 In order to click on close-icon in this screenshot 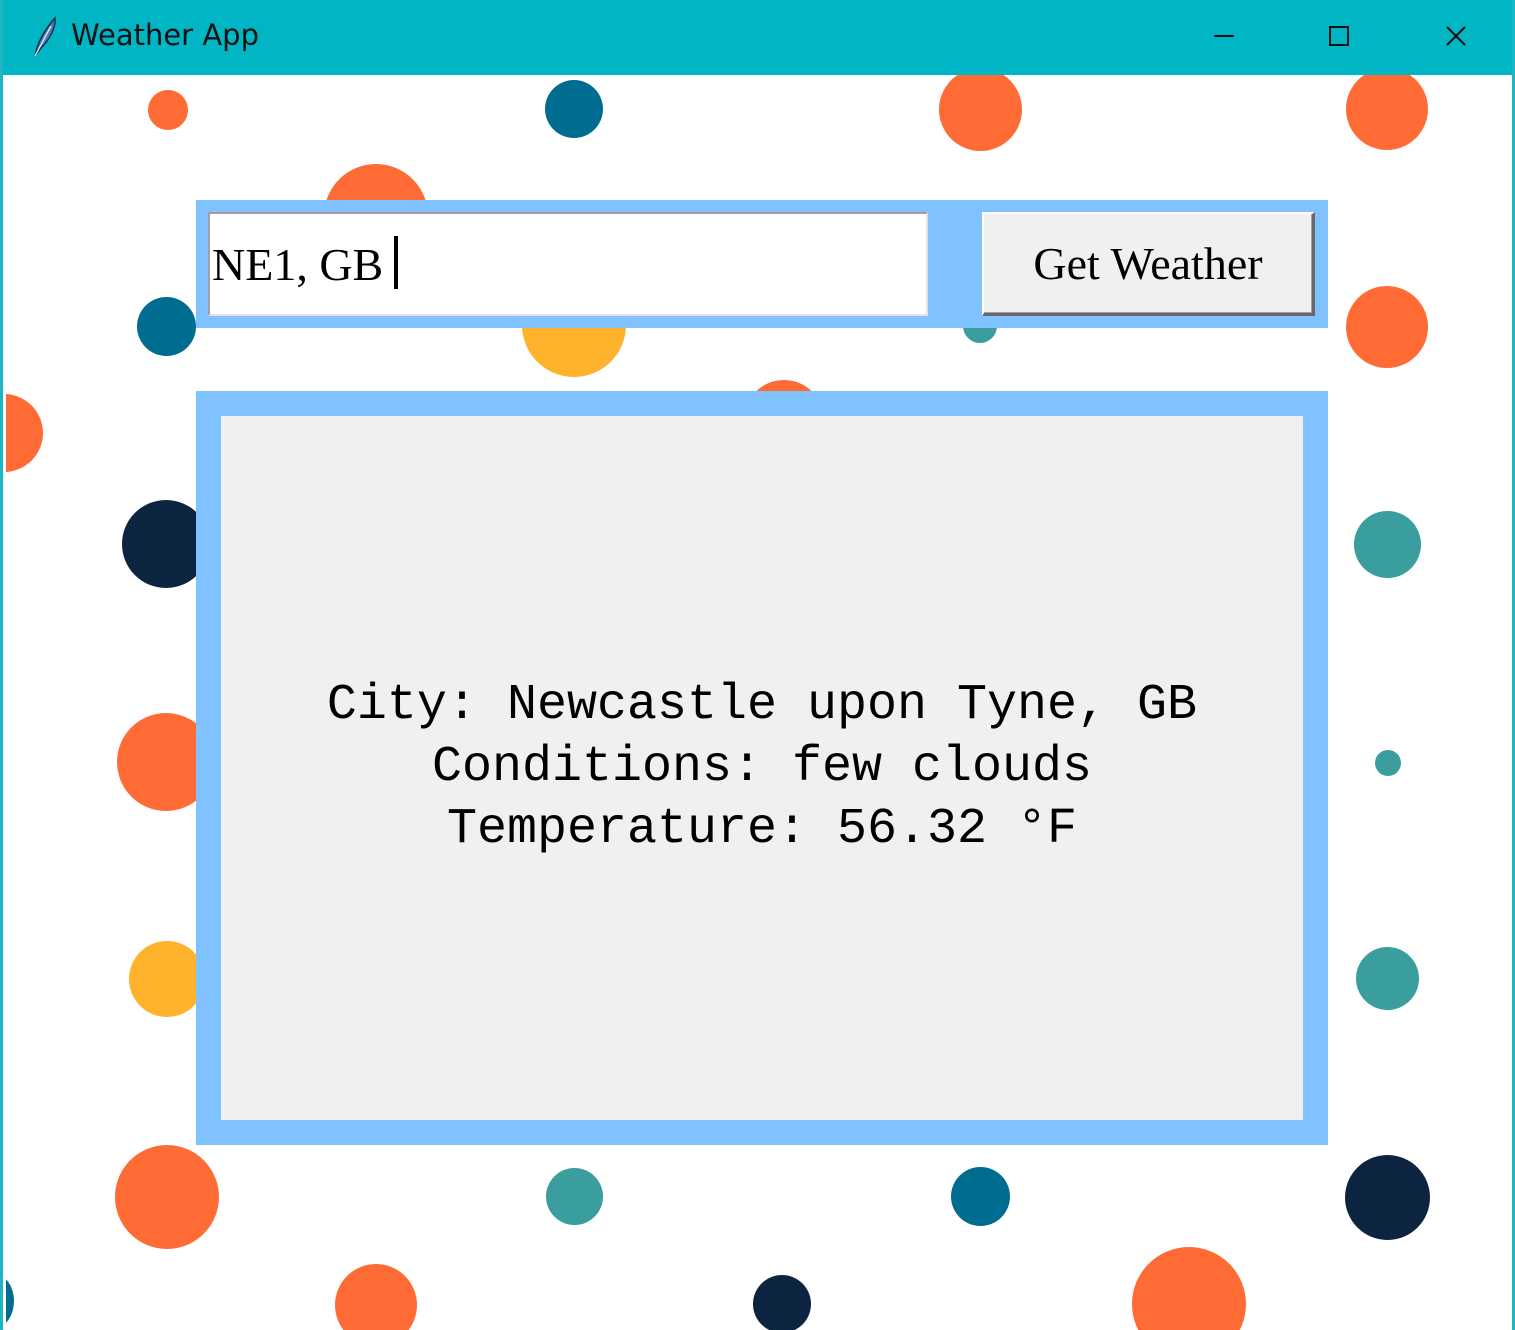, I will do `click(1456, 36)`.